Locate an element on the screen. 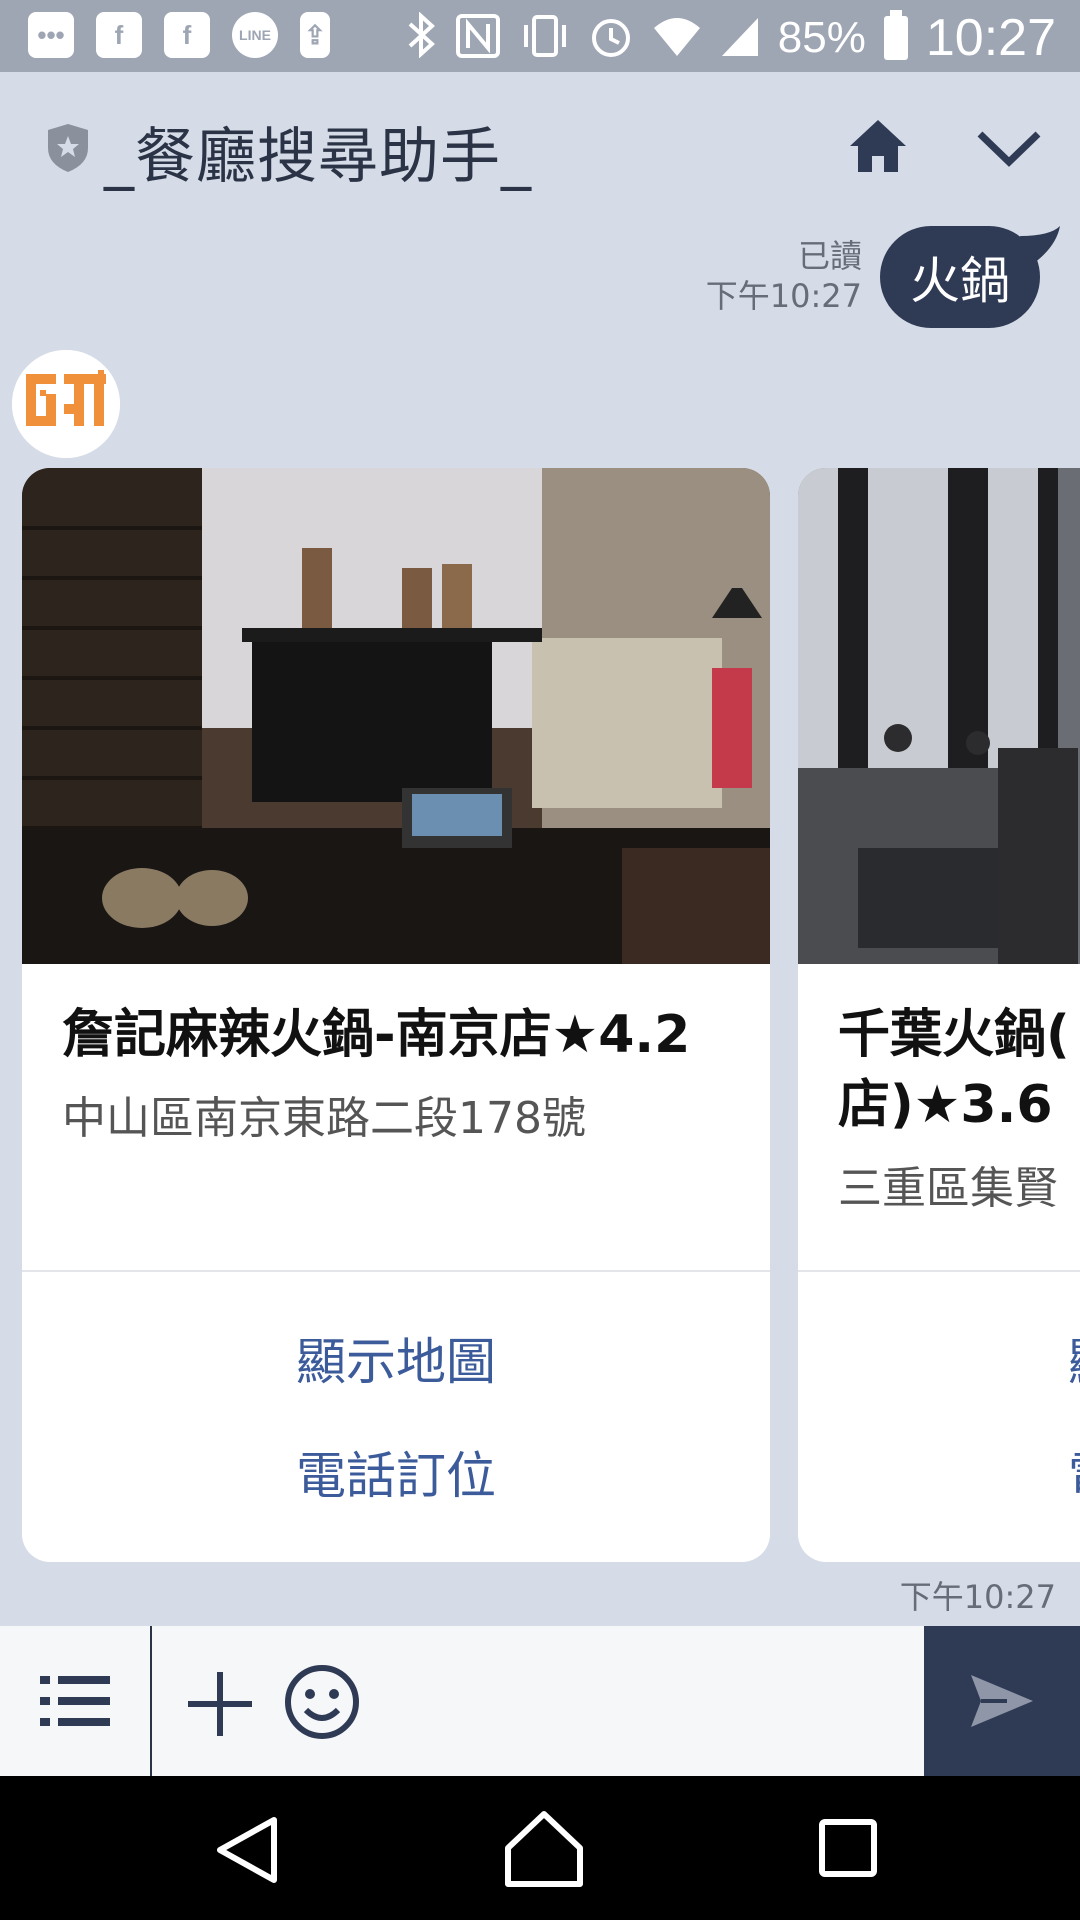 The height and width of the screenshot is (1920, 1080). signal-icon is located at coordinates (740, 38).